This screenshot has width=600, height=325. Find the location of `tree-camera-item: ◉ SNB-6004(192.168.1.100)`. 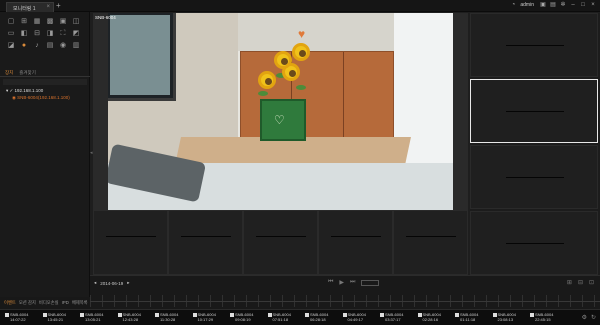

tree-camera-item: ◉ SNB-6004(192.168.1.100) is located at coordinates (41, 98).